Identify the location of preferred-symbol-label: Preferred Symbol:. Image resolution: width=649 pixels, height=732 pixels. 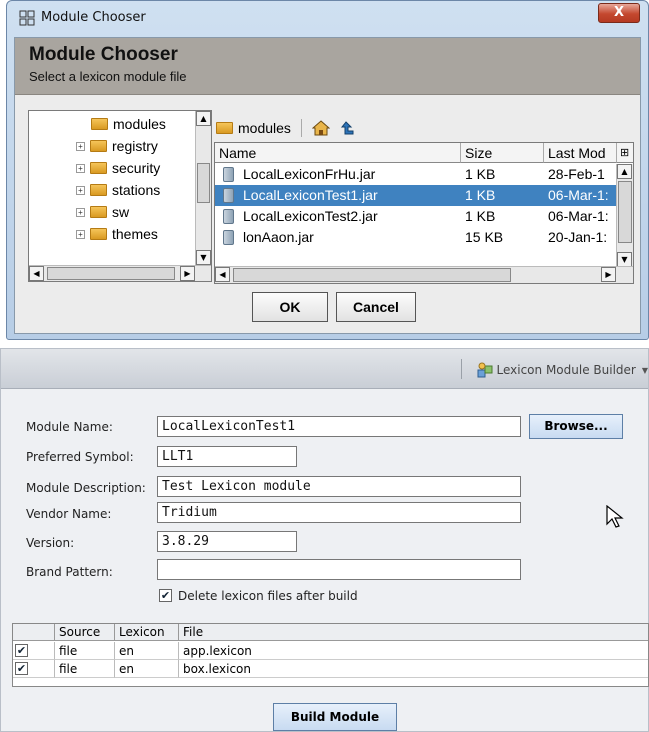
(80, 457).